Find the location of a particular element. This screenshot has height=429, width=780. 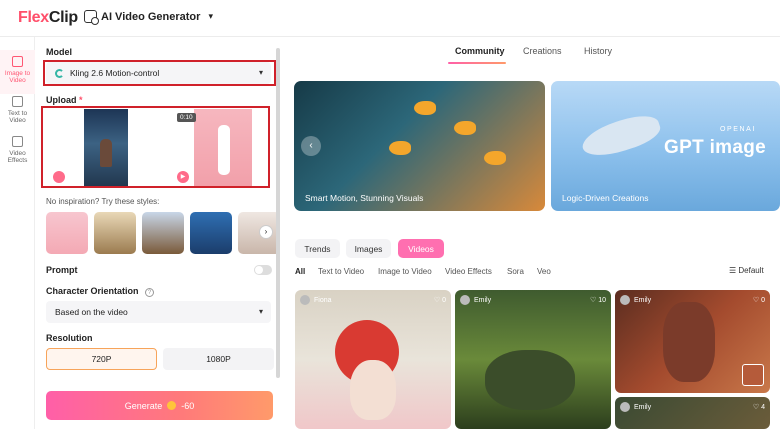

resolution-option-720p: 720P is located at coordinates (101, 359).